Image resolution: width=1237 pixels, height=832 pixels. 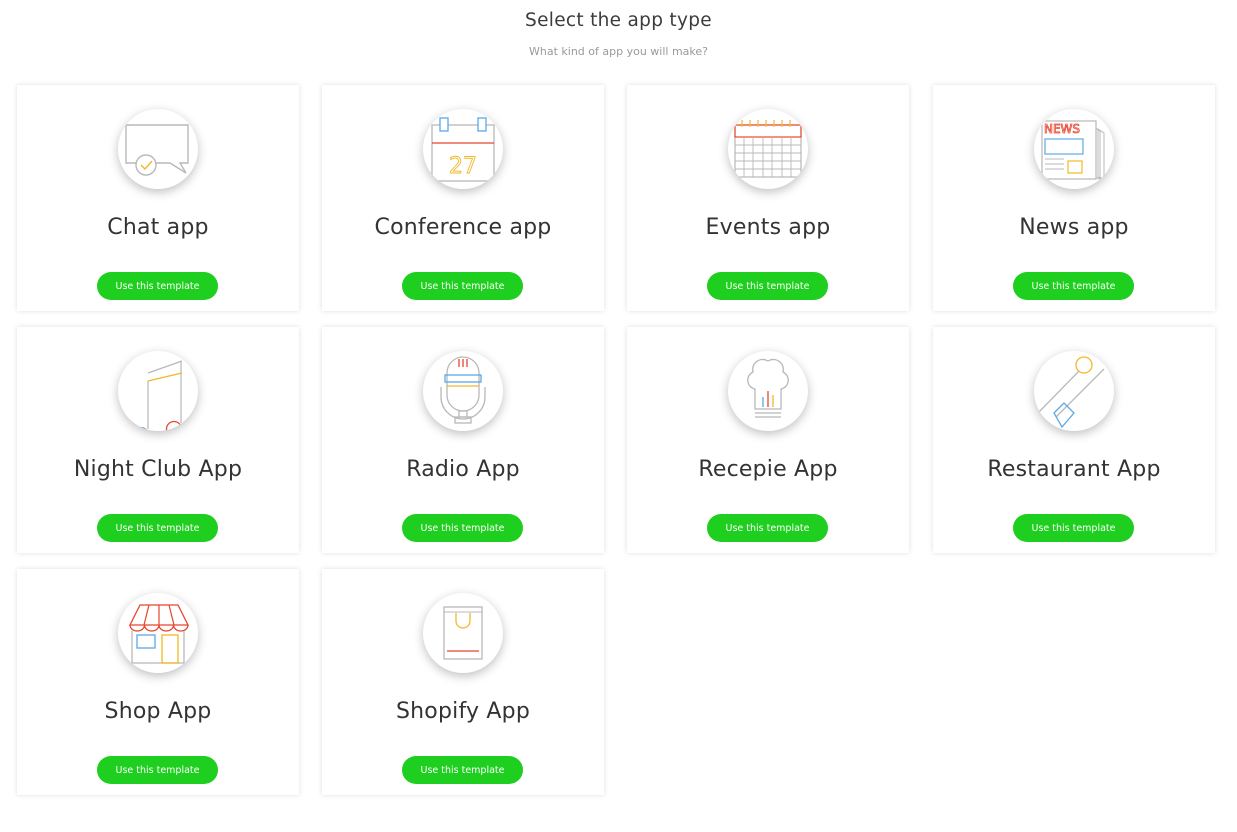 What do you see at coordinates (768, 391) in the screenshot?
I see `chef-hat-icon` at bounding box center [768, 391].